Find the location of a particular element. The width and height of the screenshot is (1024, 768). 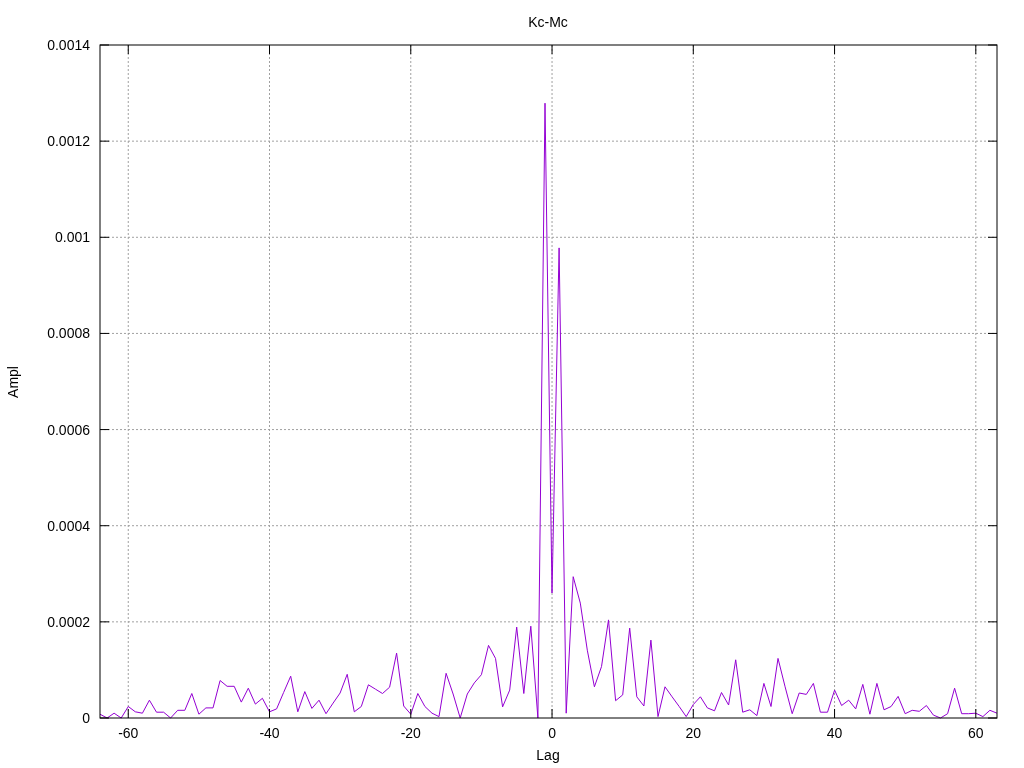

y-tick-label: 0.0002 is located at coordinates (68, 621).